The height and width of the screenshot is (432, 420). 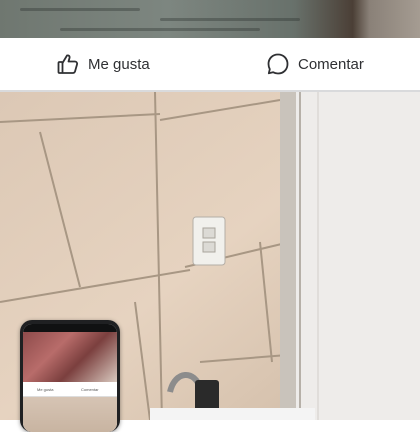 What do you see at coordinates (70, 357) in the screenshot?
I see `pip-bed-photo` at bounding box center [70, 357].